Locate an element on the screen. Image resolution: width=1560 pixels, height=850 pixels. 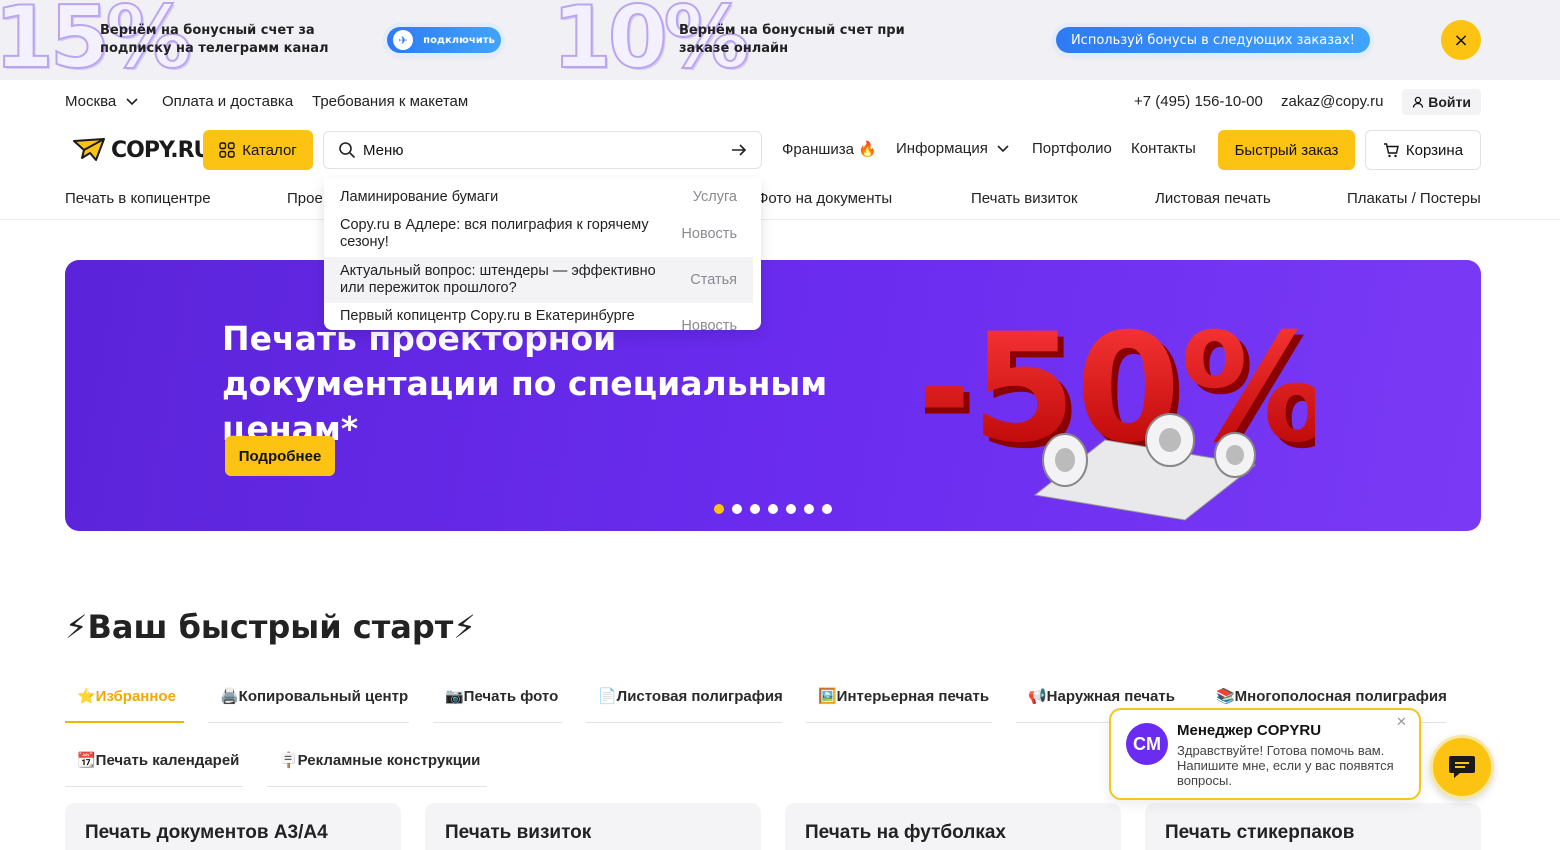
tab-photo-print: 📷Печать фото is located at coordinates (497, 705).